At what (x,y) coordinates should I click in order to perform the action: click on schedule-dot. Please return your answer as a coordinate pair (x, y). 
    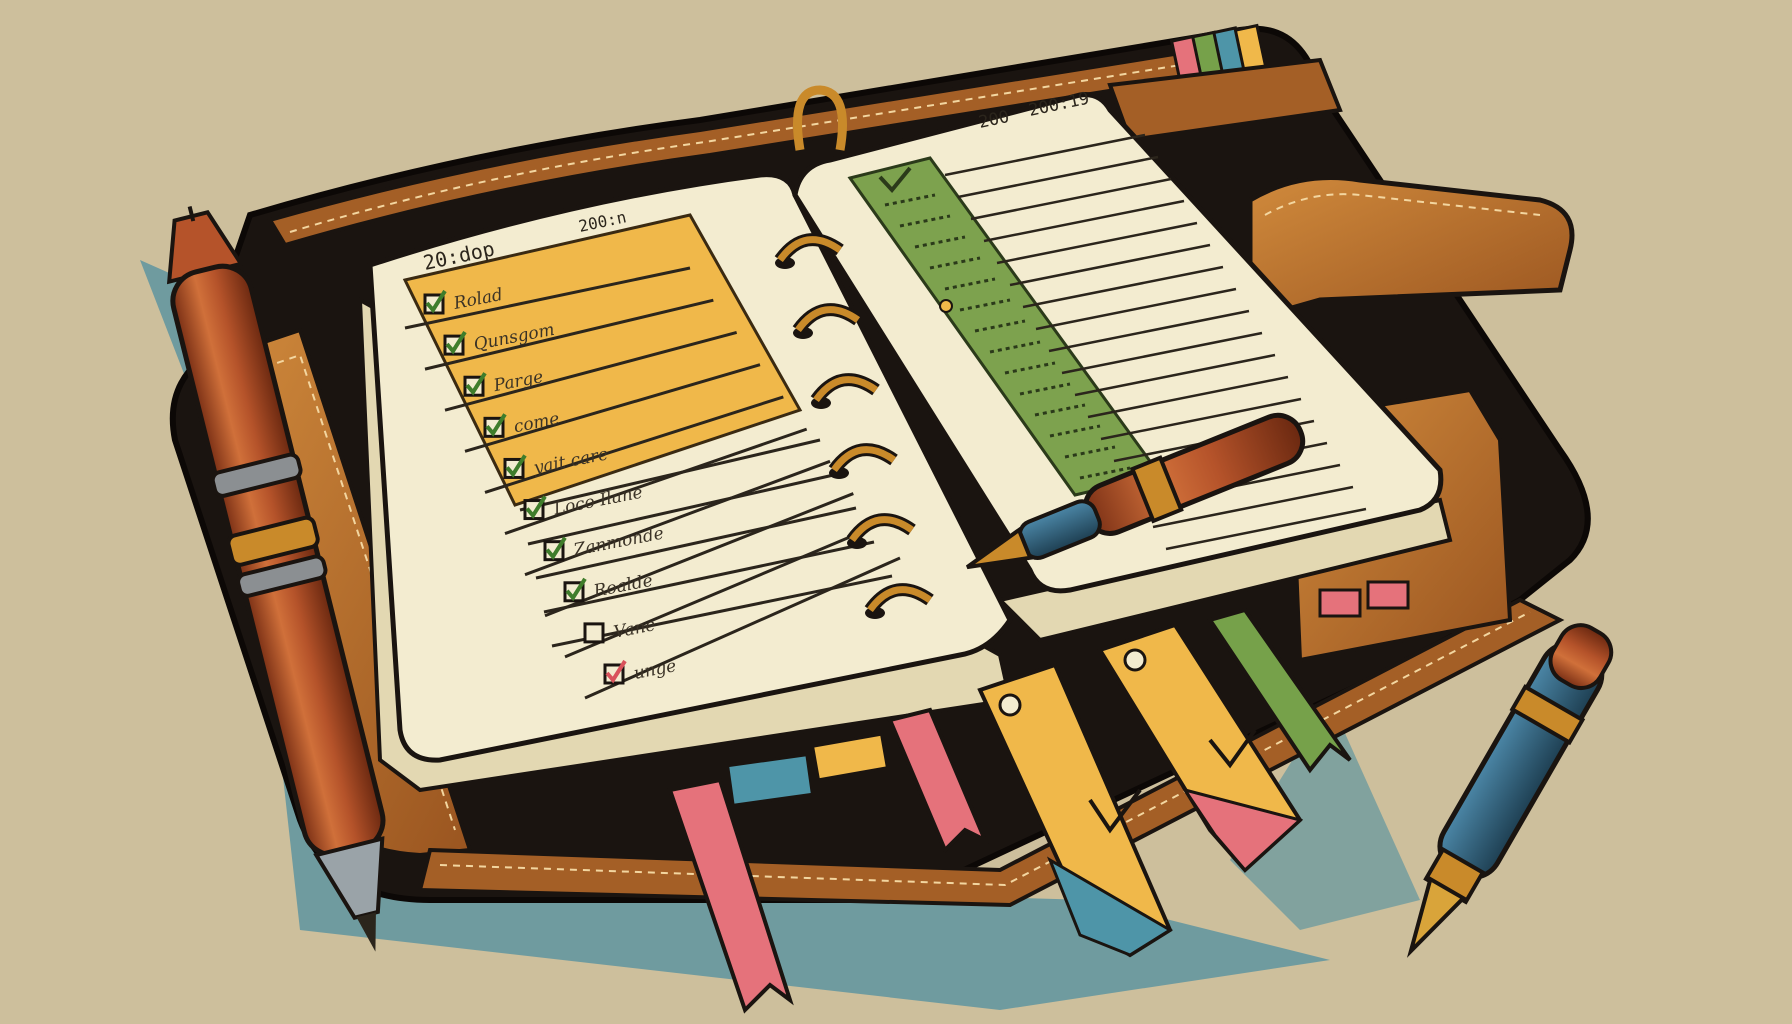
    Looking at the image, I should click on (946, 306).